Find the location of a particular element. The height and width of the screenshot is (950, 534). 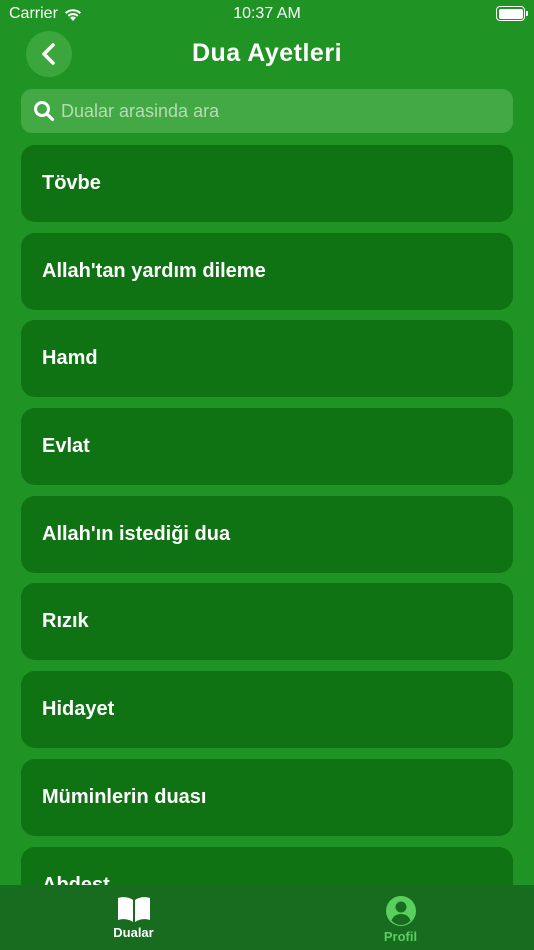

battery-level is located at coordinates (510, 13).